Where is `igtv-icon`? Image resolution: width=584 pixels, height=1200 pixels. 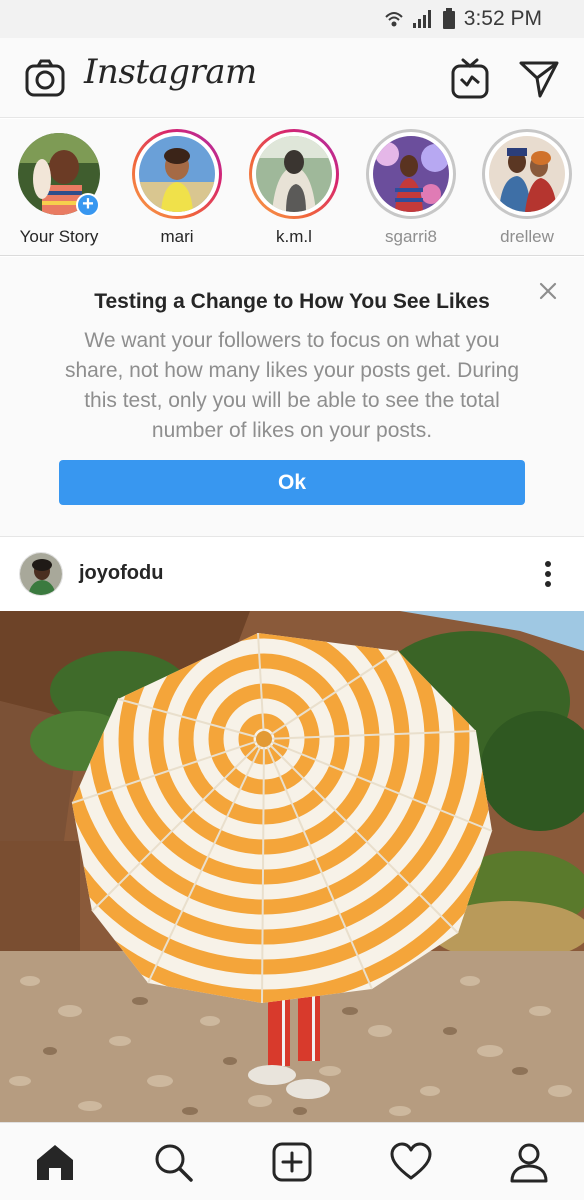 igtv-icon is located at coordinates (470, 79).